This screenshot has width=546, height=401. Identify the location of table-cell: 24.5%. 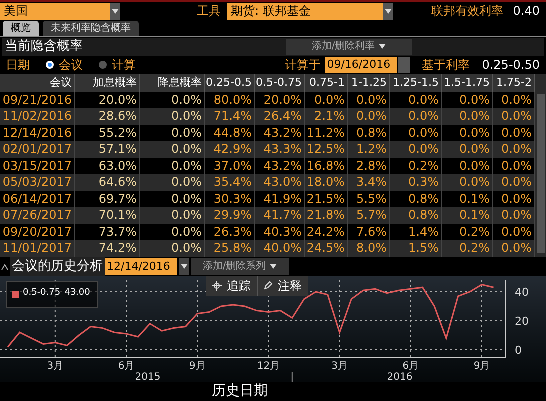
(326, 248).